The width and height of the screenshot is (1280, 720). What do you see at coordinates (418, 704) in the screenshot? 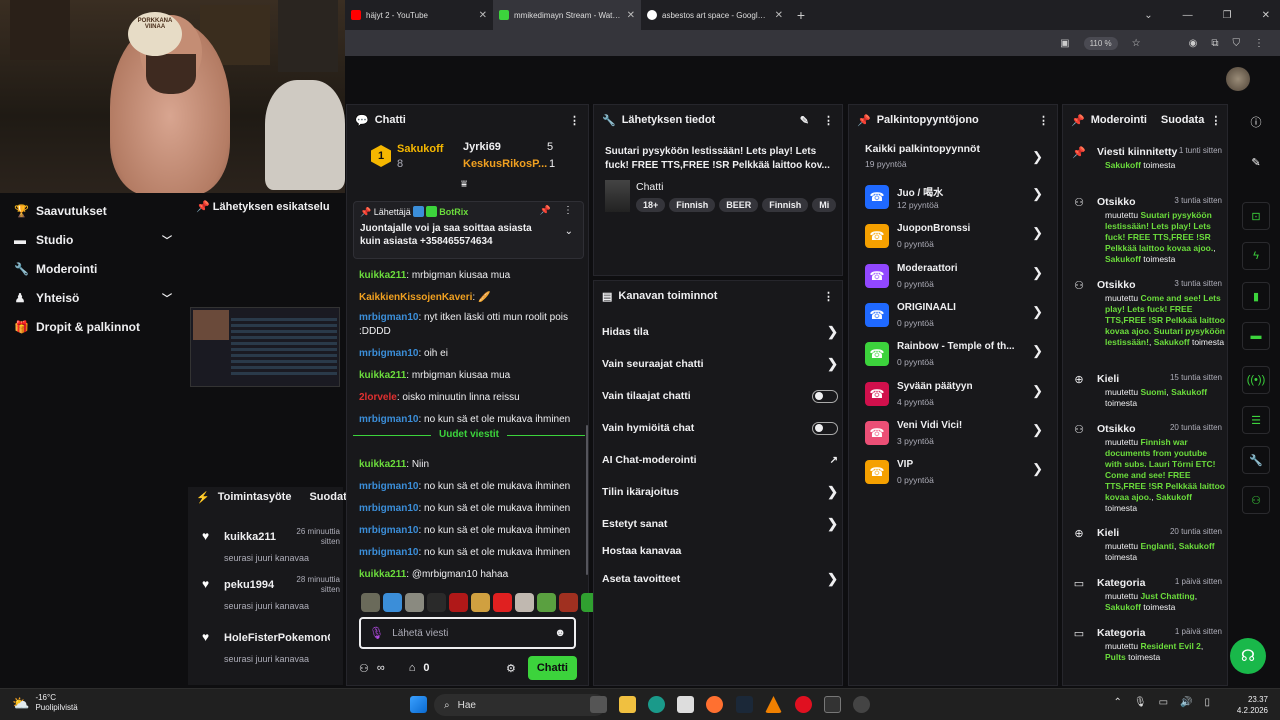
I see `windows-start-icon` at bounding box center [418, 704].